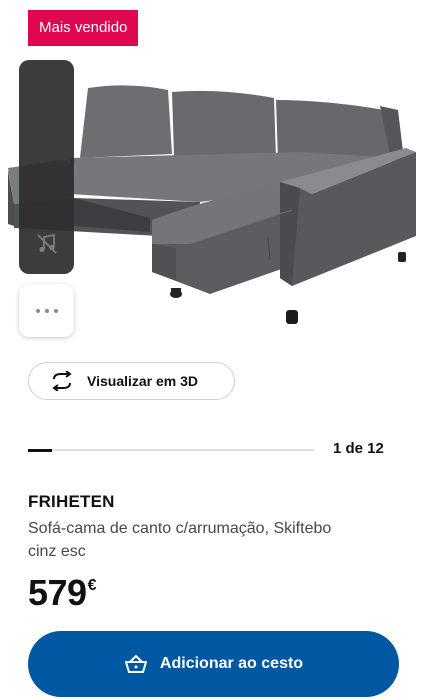 The height and width of the screenshot is (700, 427). Describe the element at coordinates (71, 502) in the screenshot. I see `product-name: FRIHETEN` at that location.